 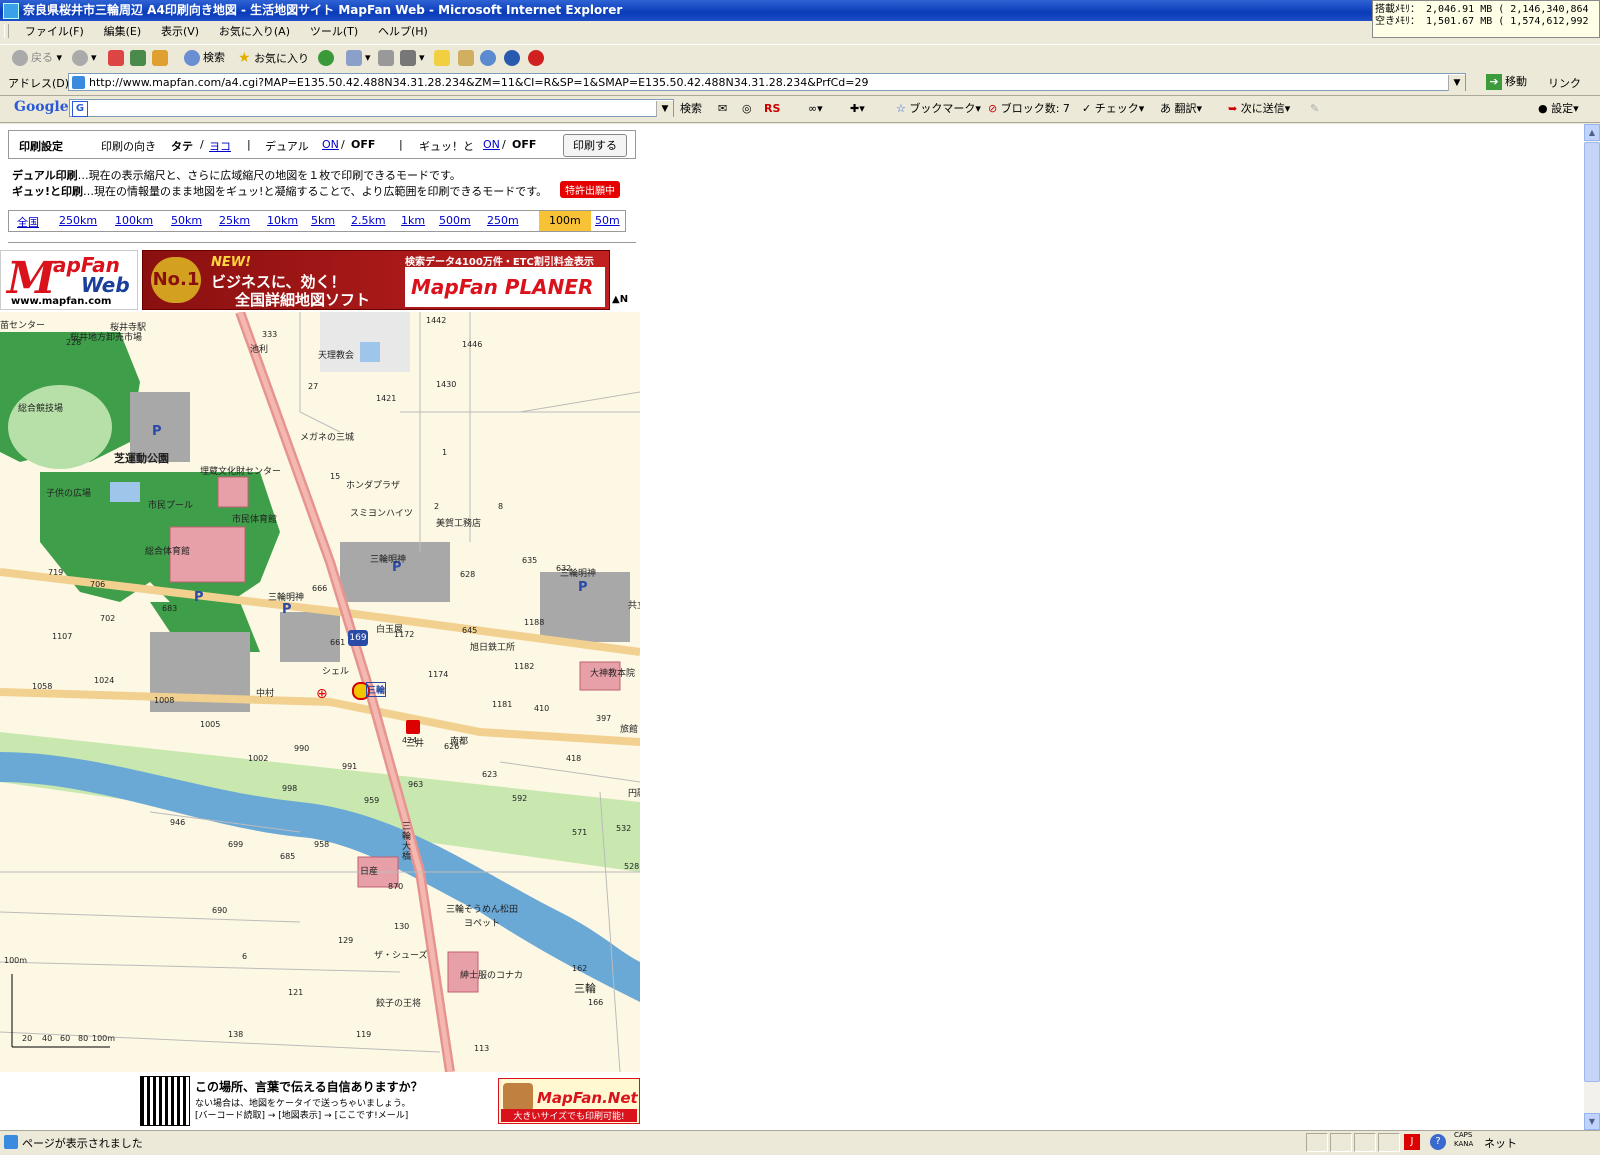 I want to click on dual-on-link: ON, so click(x=330, y=144).